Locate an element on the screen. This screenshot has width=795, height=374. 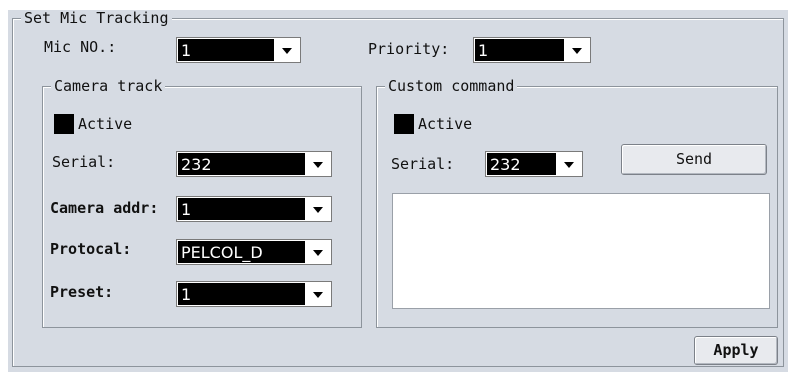
protocol-label: Protocal: is located at coordinates (91, 249).